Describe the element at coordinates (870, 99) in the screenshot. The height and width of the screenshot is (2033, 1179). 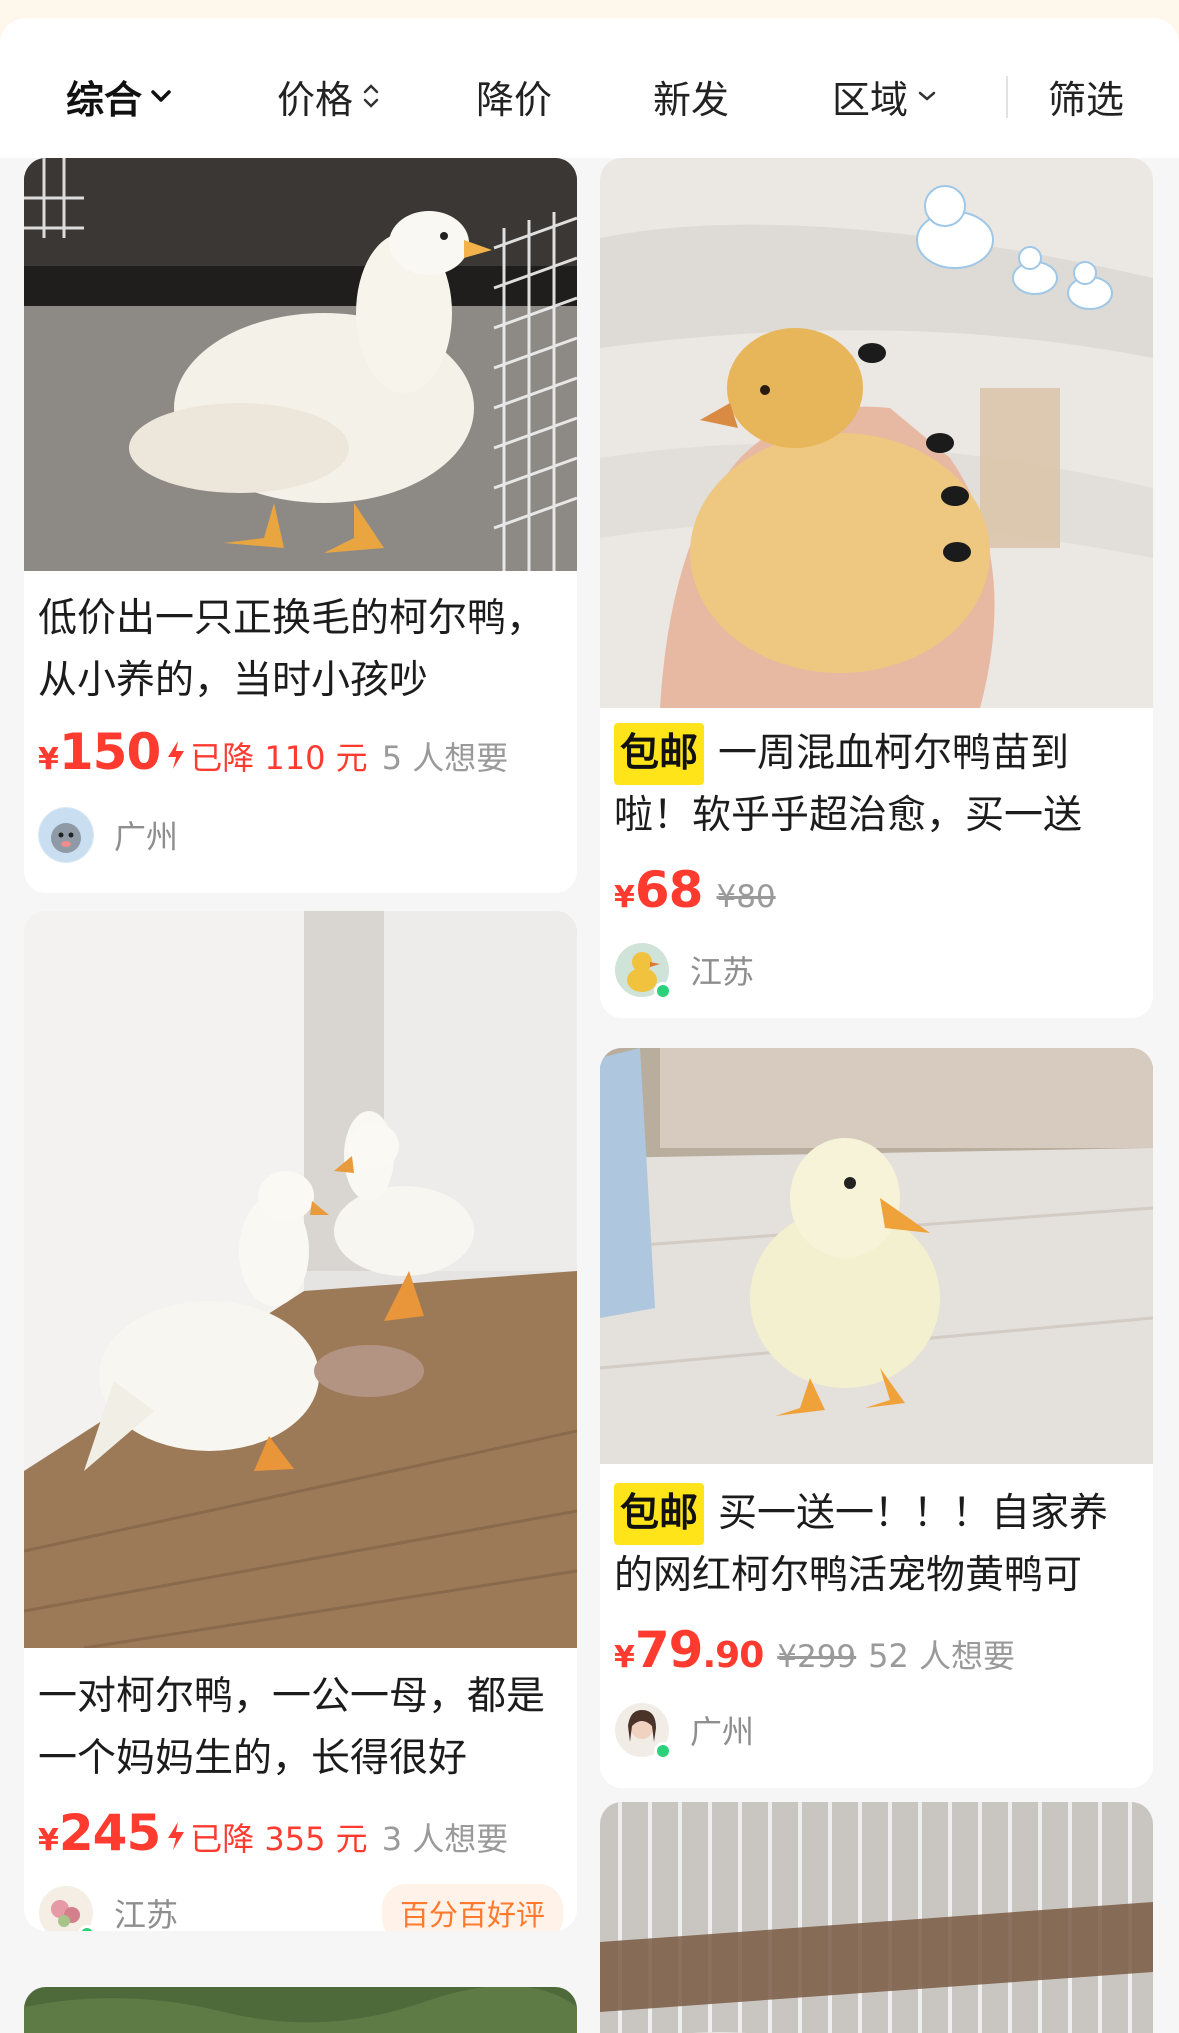
I see `sort-region-label: 区域` at that location.